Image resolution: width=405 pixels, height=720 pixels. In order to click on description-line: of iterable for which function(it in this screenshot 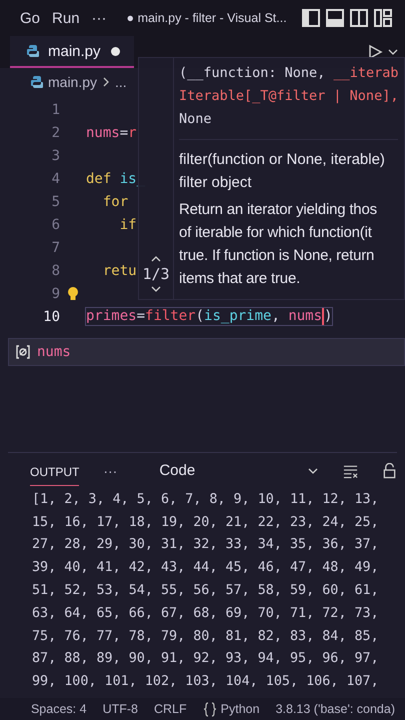, I will do `click(276, 233)`.